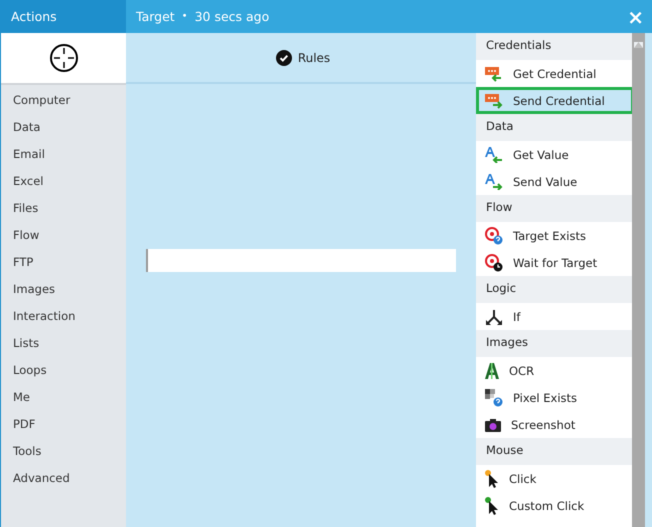  Describe the element at coordinates (63, 181) in the screenshot. I see `category-item: Excel` at that location.